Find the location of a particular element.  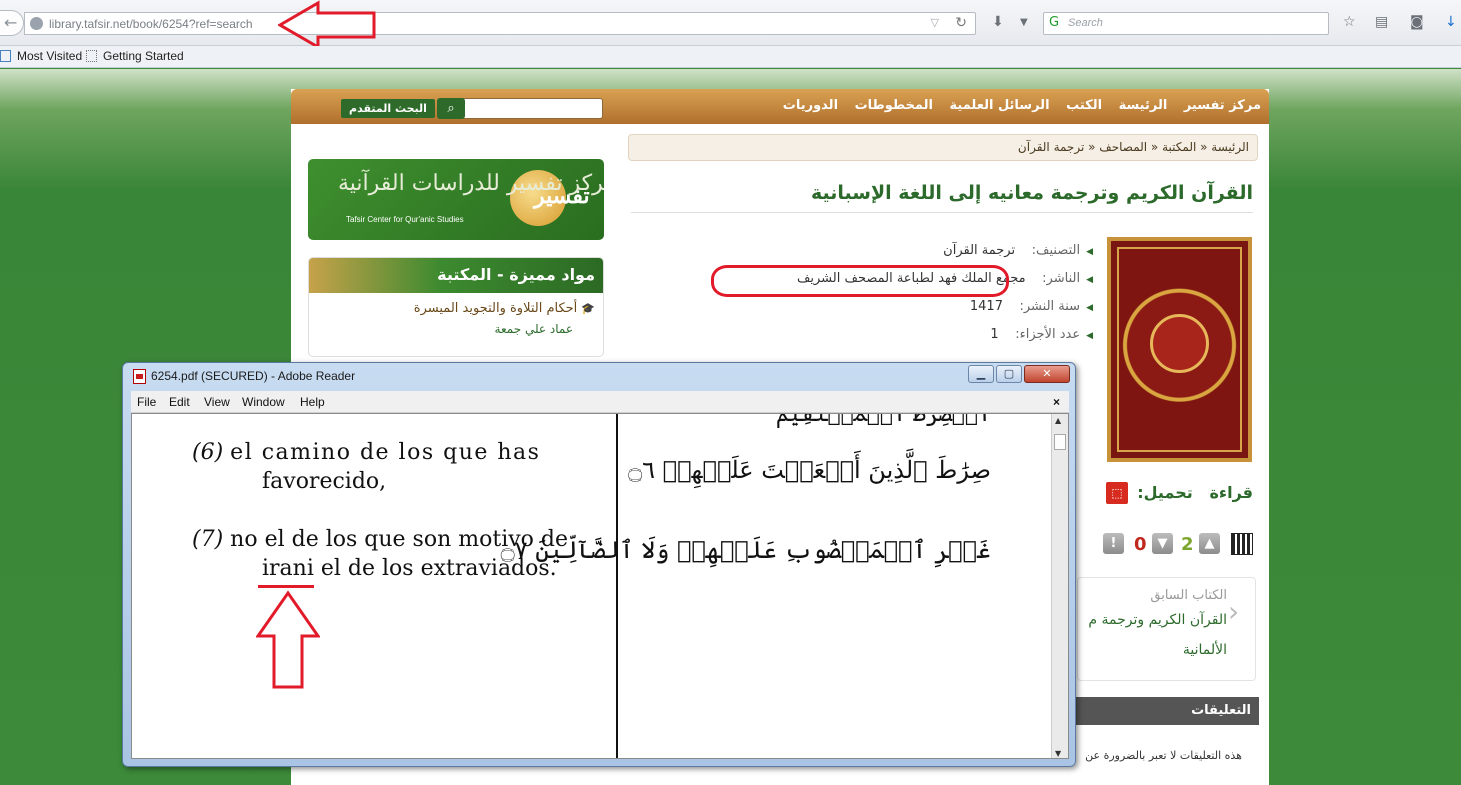

scroll-up-icon: ▲ is located at coordinates (1058, 420).